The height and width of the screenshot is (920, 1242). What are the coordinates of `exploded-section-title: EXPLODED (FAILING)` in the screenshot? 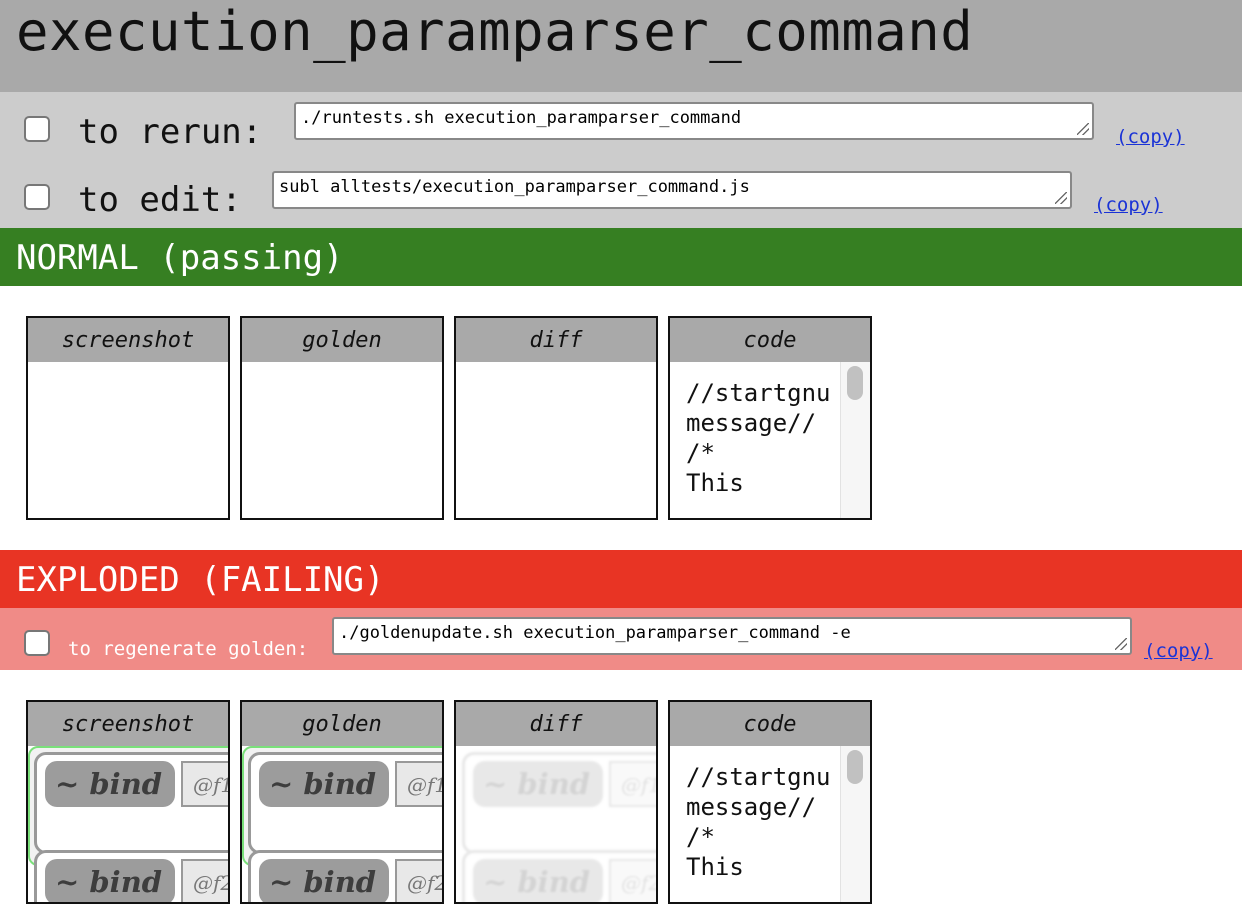 It's located at (200, 580).